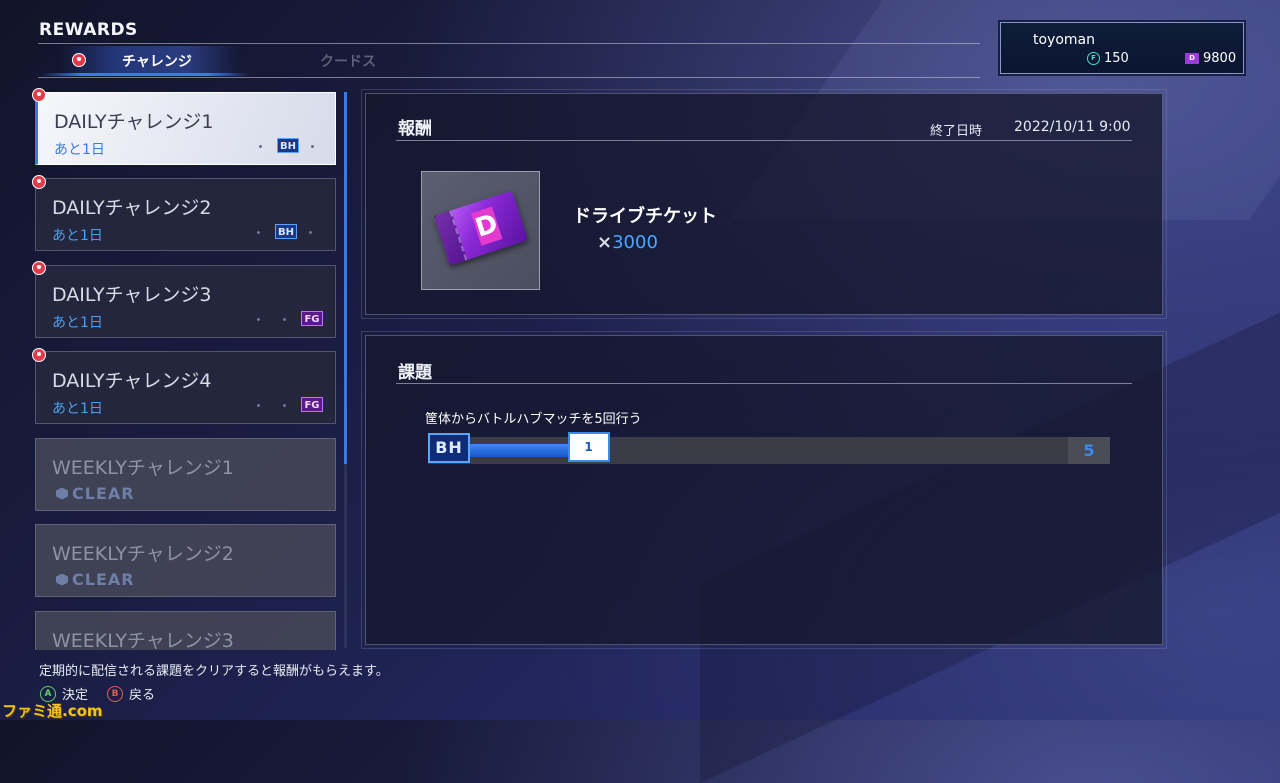 Image resolution: width=1280 pixels, height=783 pixels. What do you see at coordinates (764, 383) in the screenshot?
I see `task-divider` at bounding box center [764, 383].